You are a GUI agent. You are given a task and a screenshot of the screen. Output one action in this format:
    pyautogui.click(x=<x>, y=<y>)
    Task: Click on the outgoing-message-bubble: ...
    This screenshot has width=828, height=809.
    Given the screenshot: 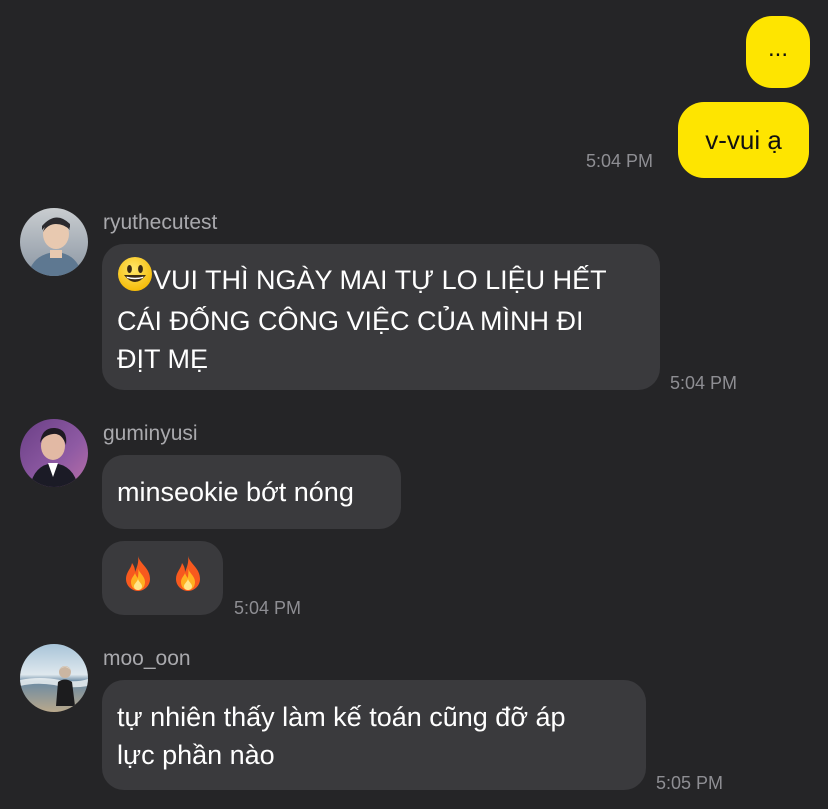 What is the action you would take?
    pyautogui.click(x=778, y=52)
    